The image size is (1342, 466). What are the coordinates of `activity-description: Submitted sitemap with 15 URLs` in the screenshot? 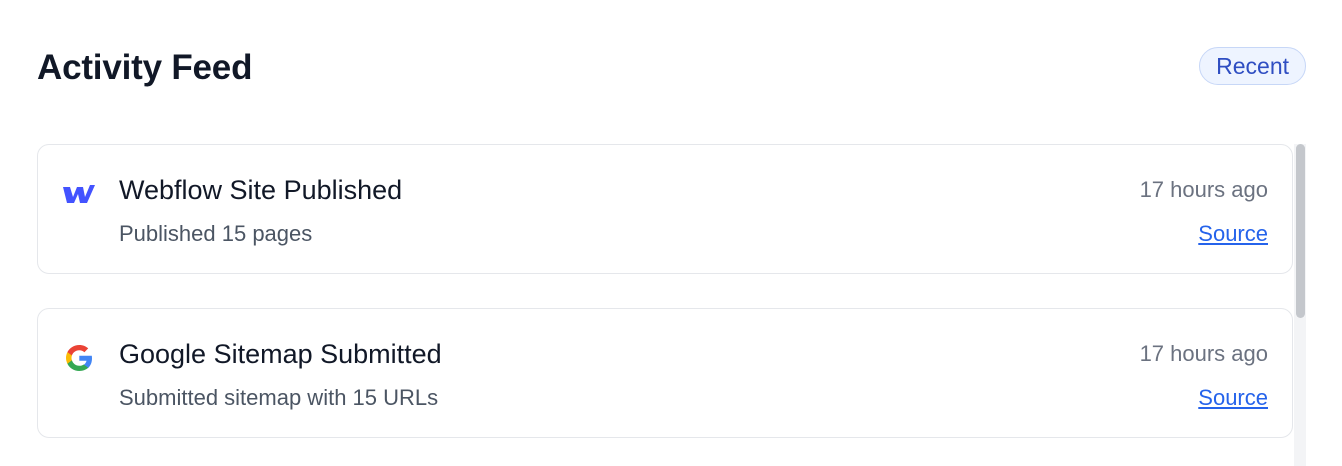 It's located at (279, 397).